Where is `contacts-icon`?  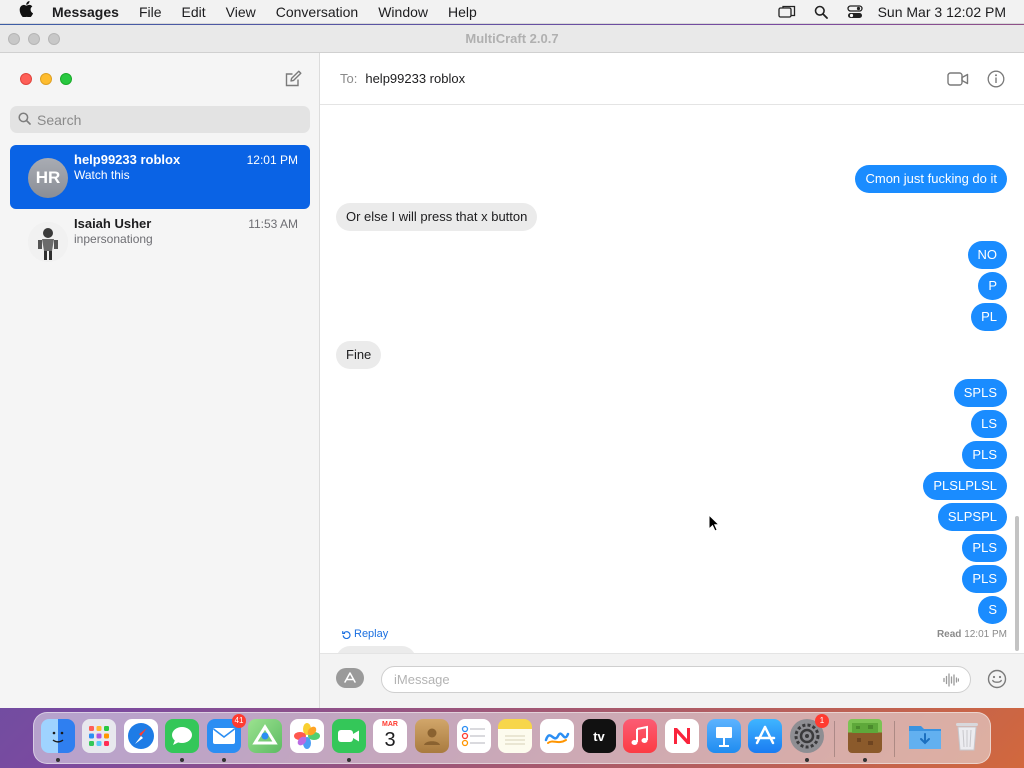
contacts-icon is located at coordinates (432, 736).